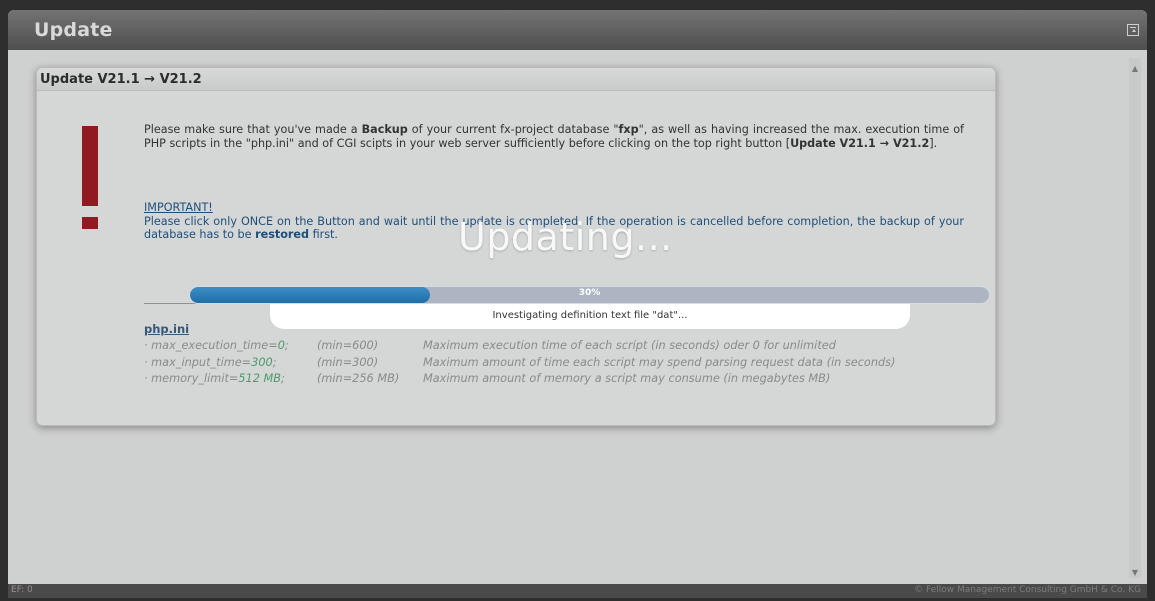  I want to click on panel-title: Update V21.1 → V21.2, so click(121, 79).